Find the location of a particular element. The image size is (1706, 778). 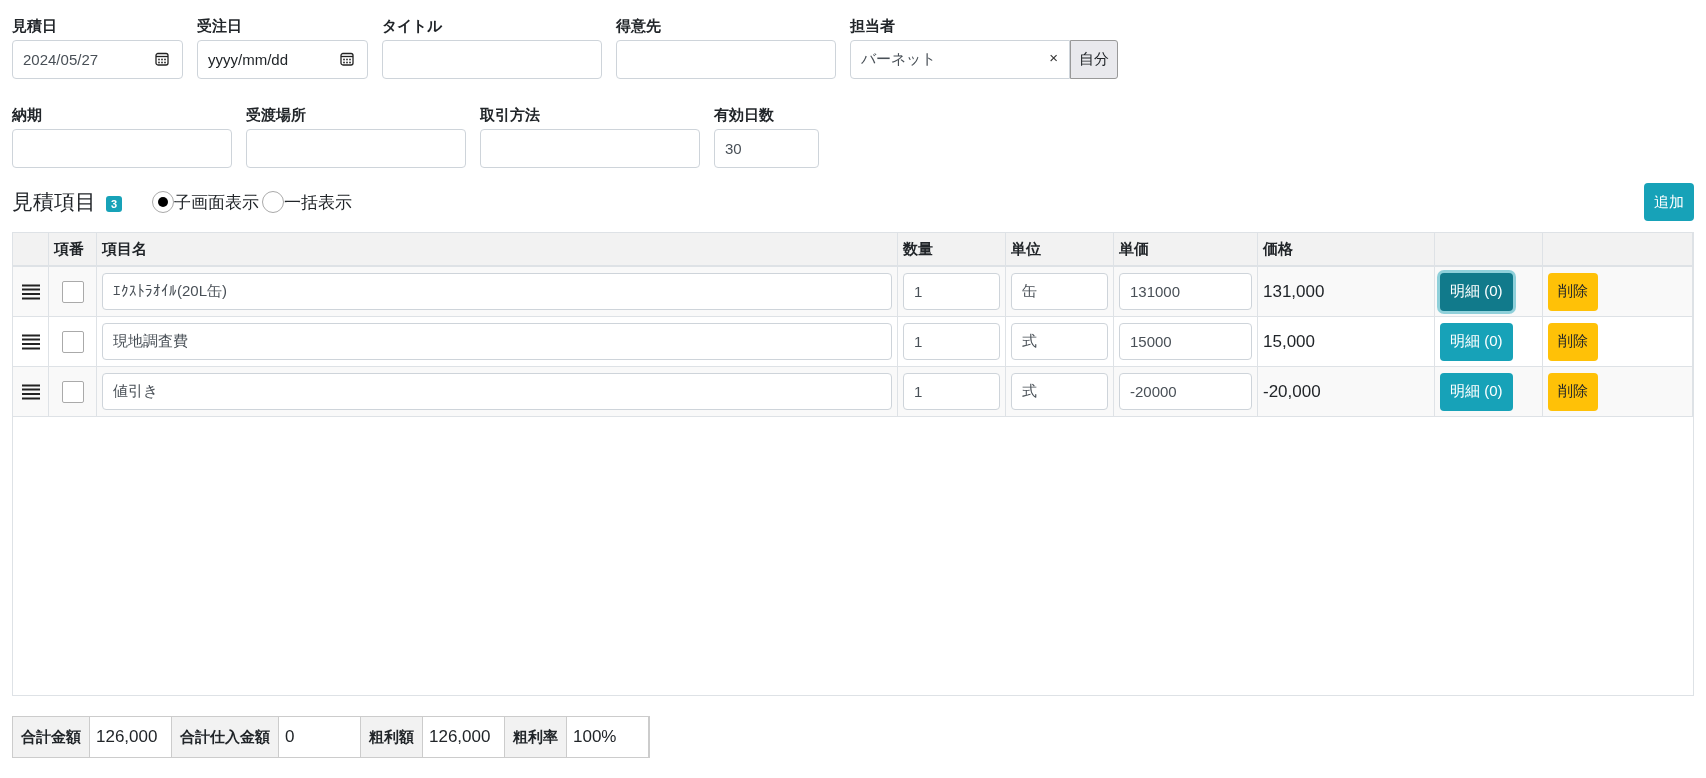

column-header: 項目名 is located at coordinates (124, 249).